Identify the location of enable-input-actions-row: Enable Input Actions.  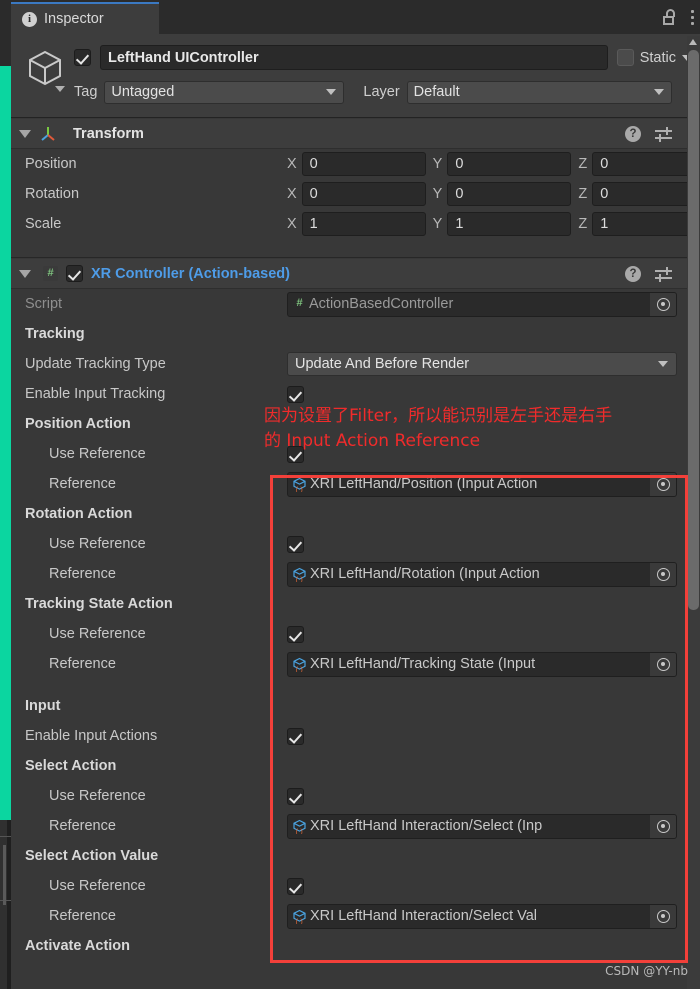
(355, 736).